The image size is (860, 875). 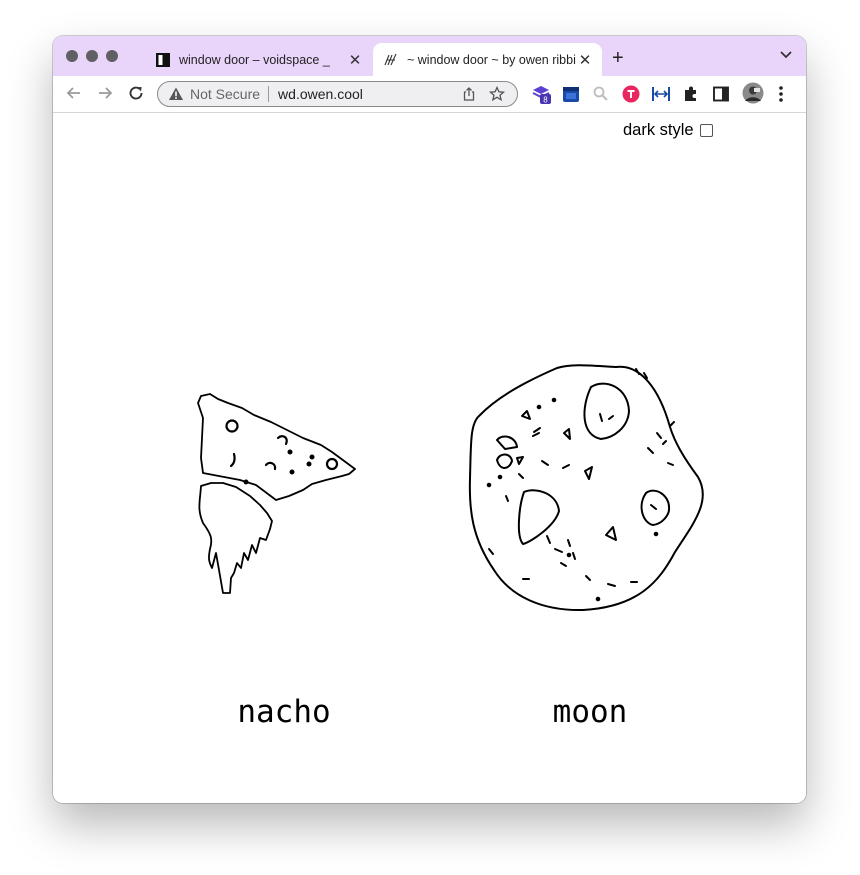 I want to click on forward-arrow-icon, so click(x=105, y=93).